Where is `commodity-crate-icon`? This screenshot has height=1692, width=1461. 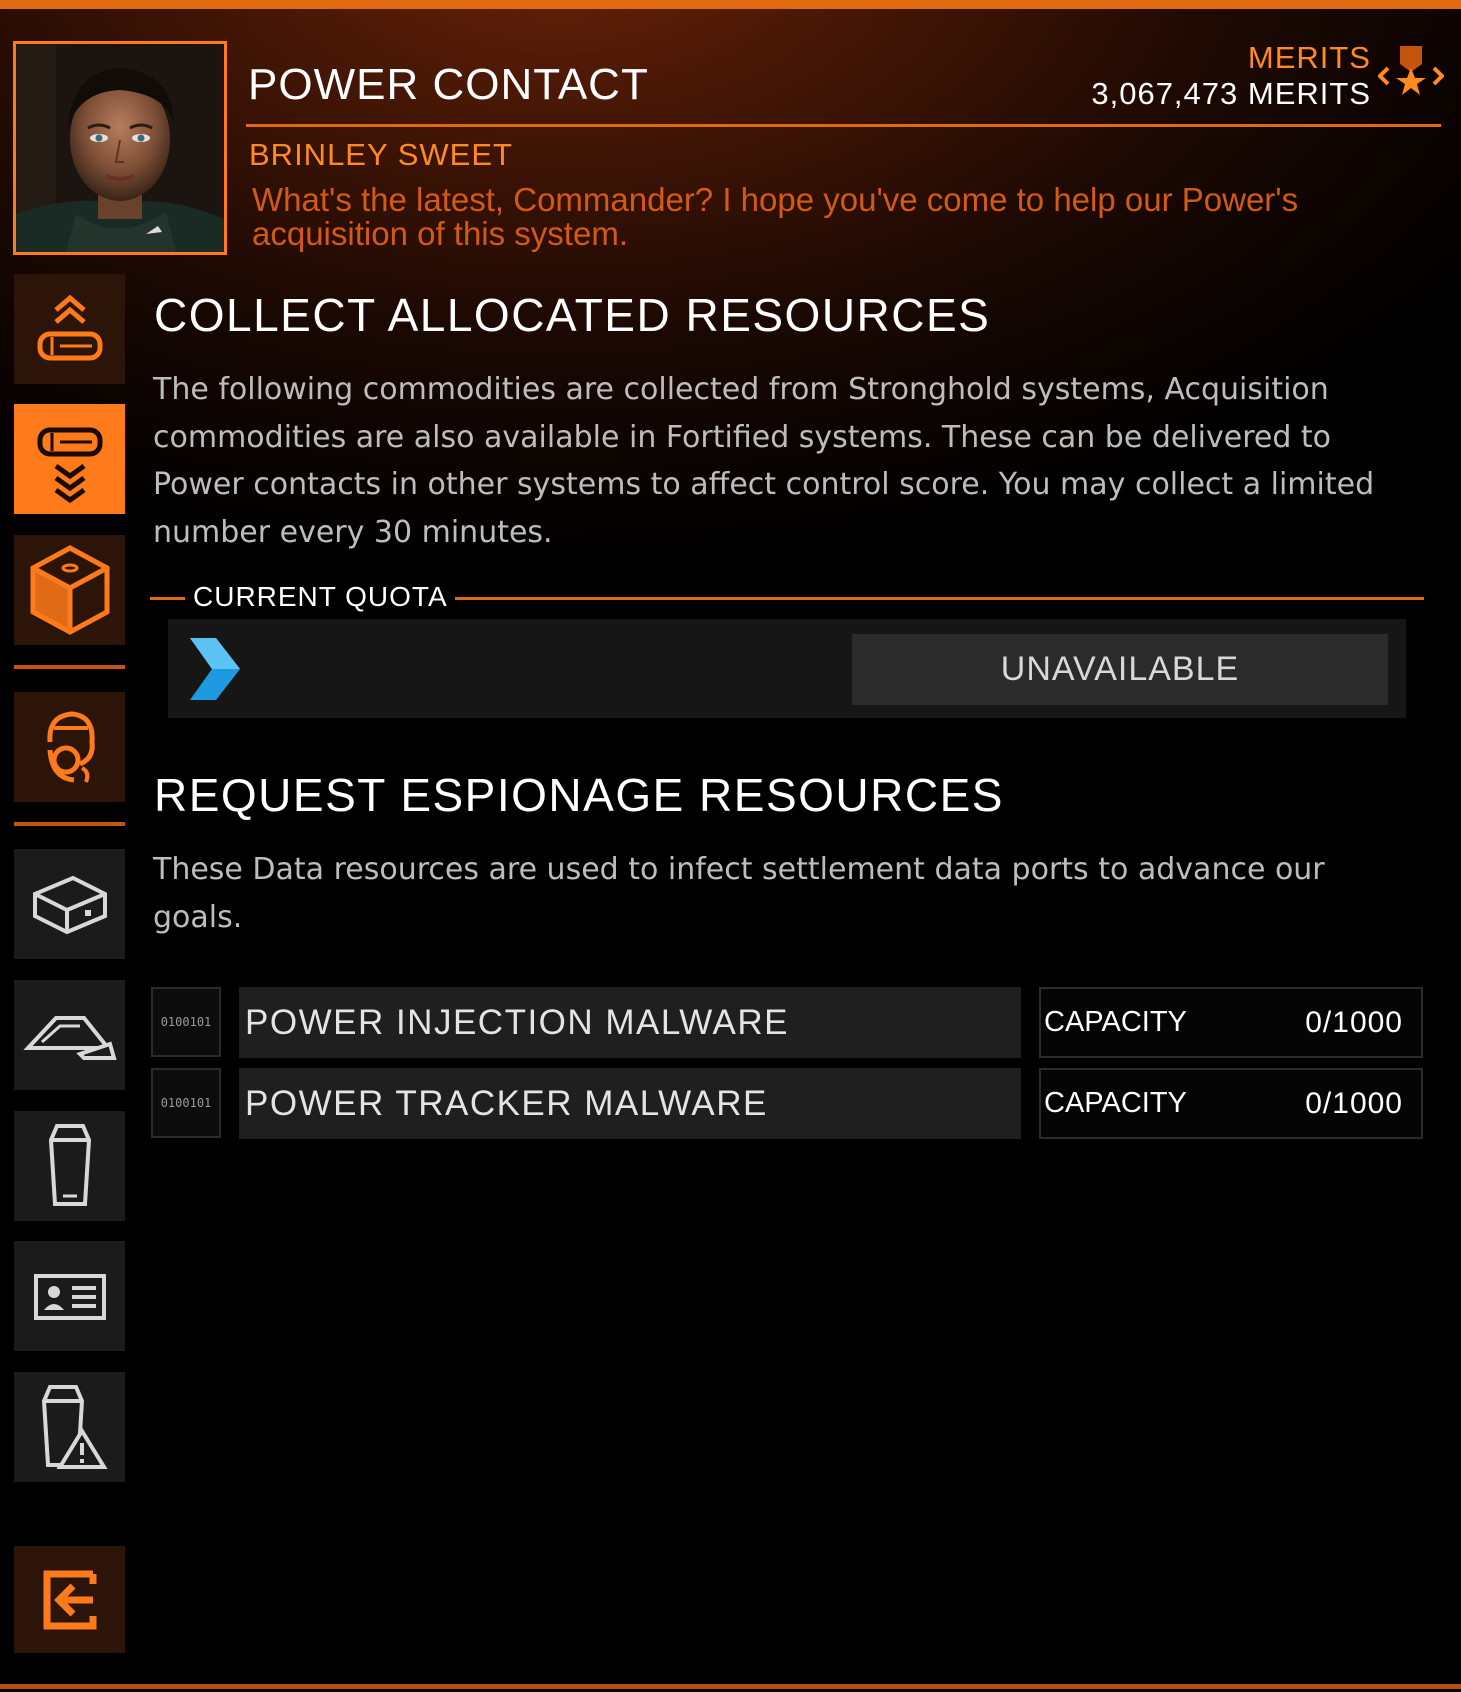 commodity-crate-icon is located at coordinates (69, 905).